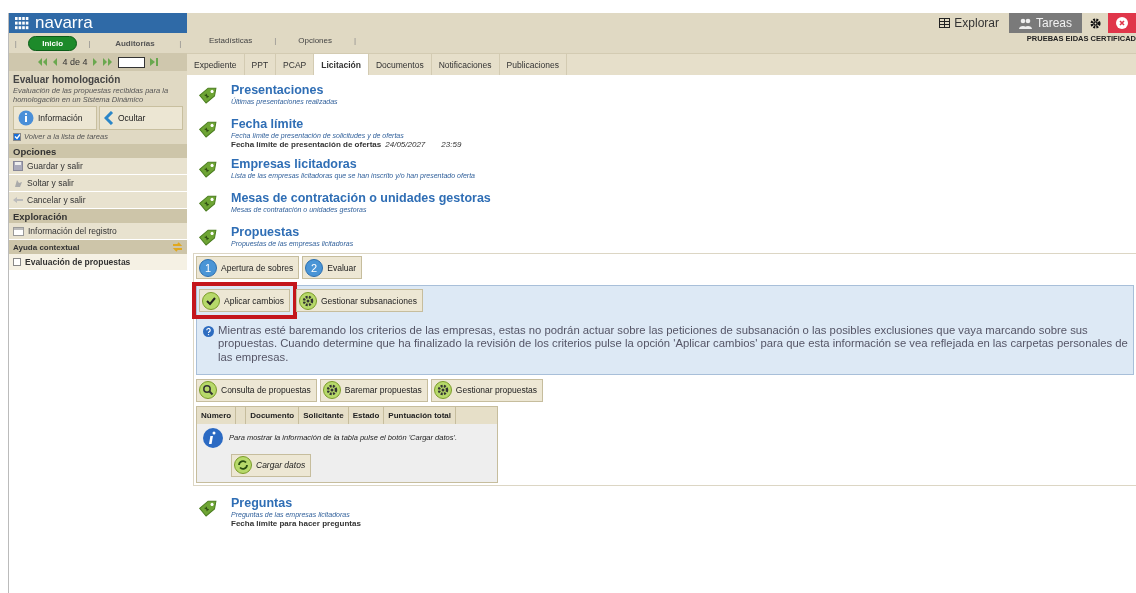 This screenshot has width=1136, height=593. Describe the element at coordinates (216, 64) in the screenshot. I see `tab: Expediente` at that location.